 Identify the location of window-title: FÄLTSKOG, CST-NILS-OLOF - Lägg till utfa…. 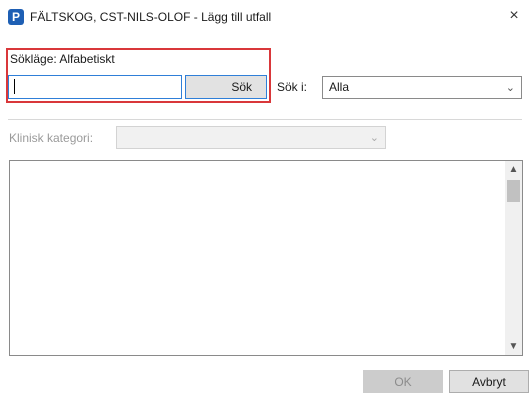
(151, 17).